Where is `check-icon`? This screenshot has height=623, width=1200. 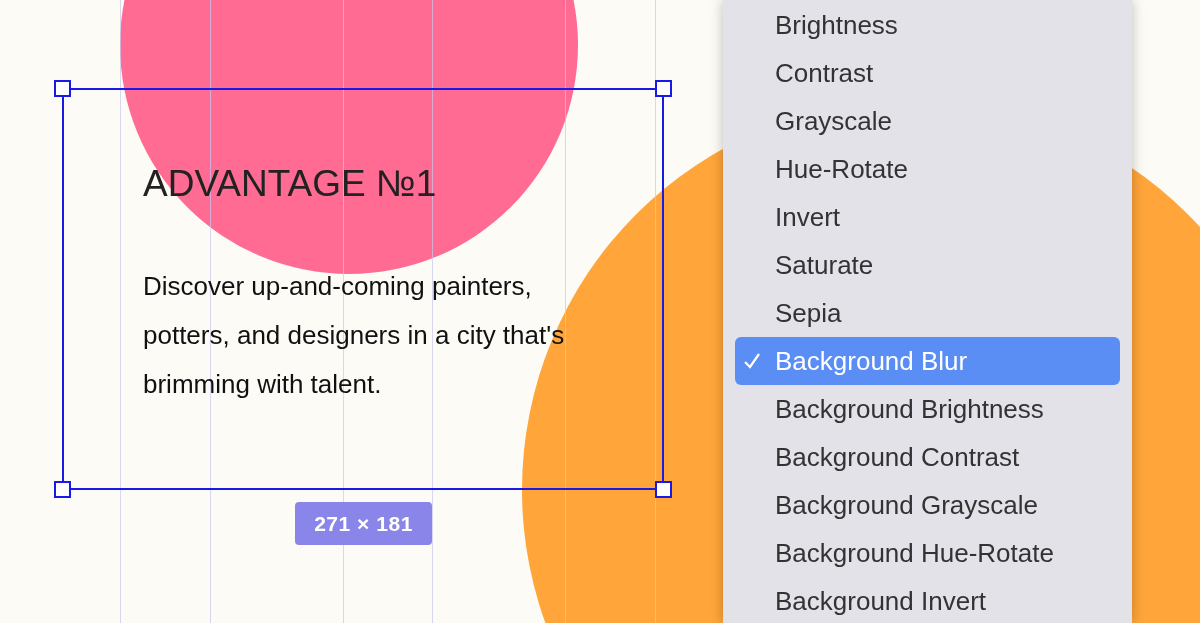
check-icon is located at coordinates (752, 361).